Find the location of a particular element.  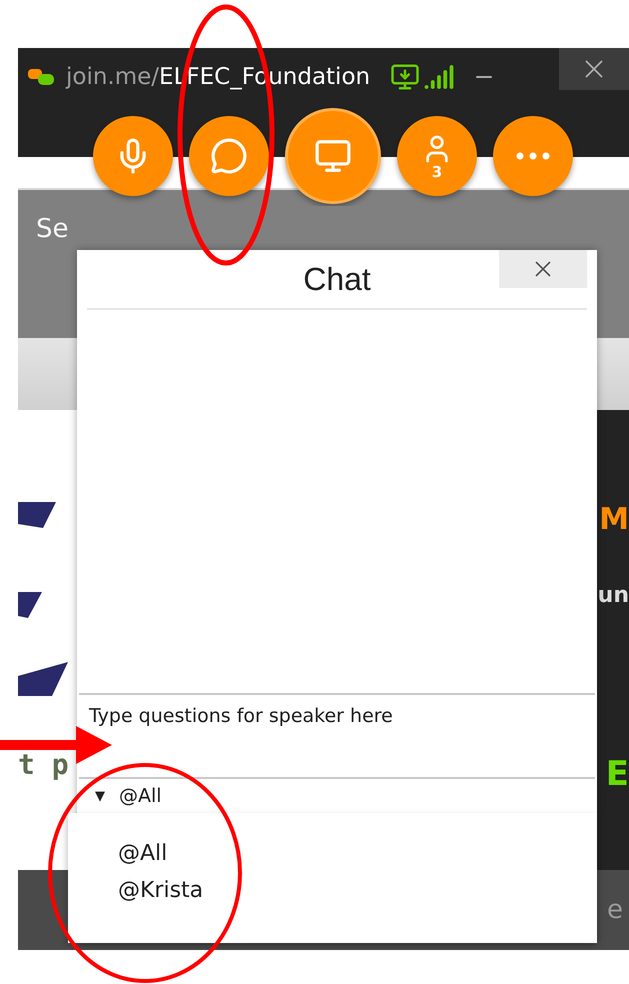

screen-download-icon is located at coordinates (405, 77).